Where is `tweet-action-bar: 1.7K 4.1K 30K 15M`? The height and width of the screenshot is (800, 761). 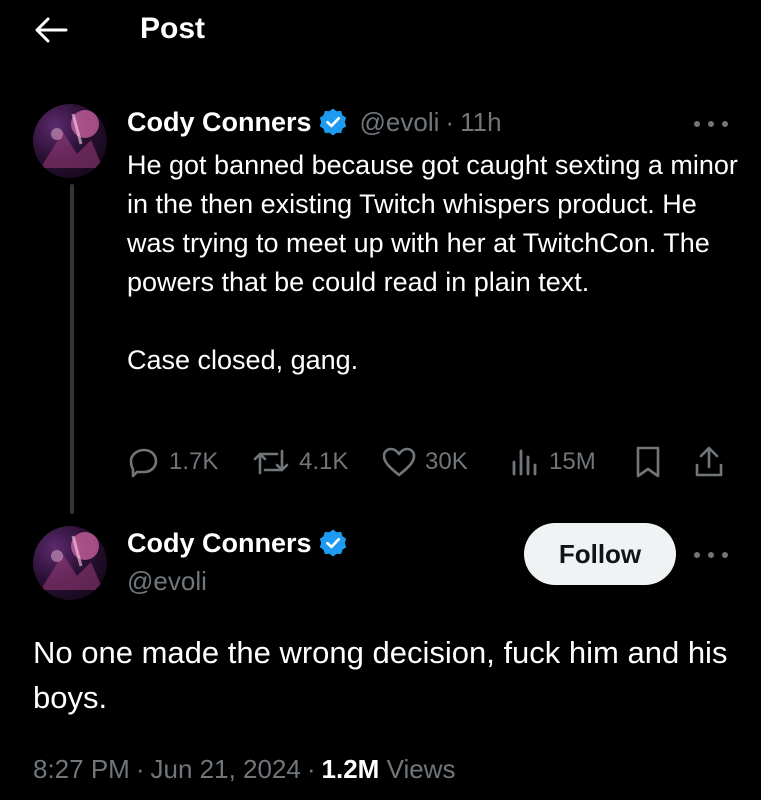 tweet-action-bar: 1.7K 4.1K 30K 15M is located at coordinates (427, 462).